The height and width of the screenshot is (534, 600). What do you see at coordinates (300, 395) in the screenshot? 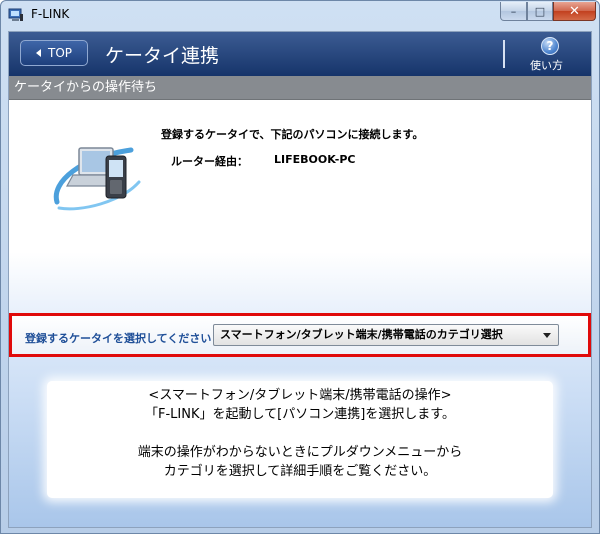
I see `instruction-line: <スマートフォン/タブレット端末/携帯電話の操作>` at bounding box center [300, 395].